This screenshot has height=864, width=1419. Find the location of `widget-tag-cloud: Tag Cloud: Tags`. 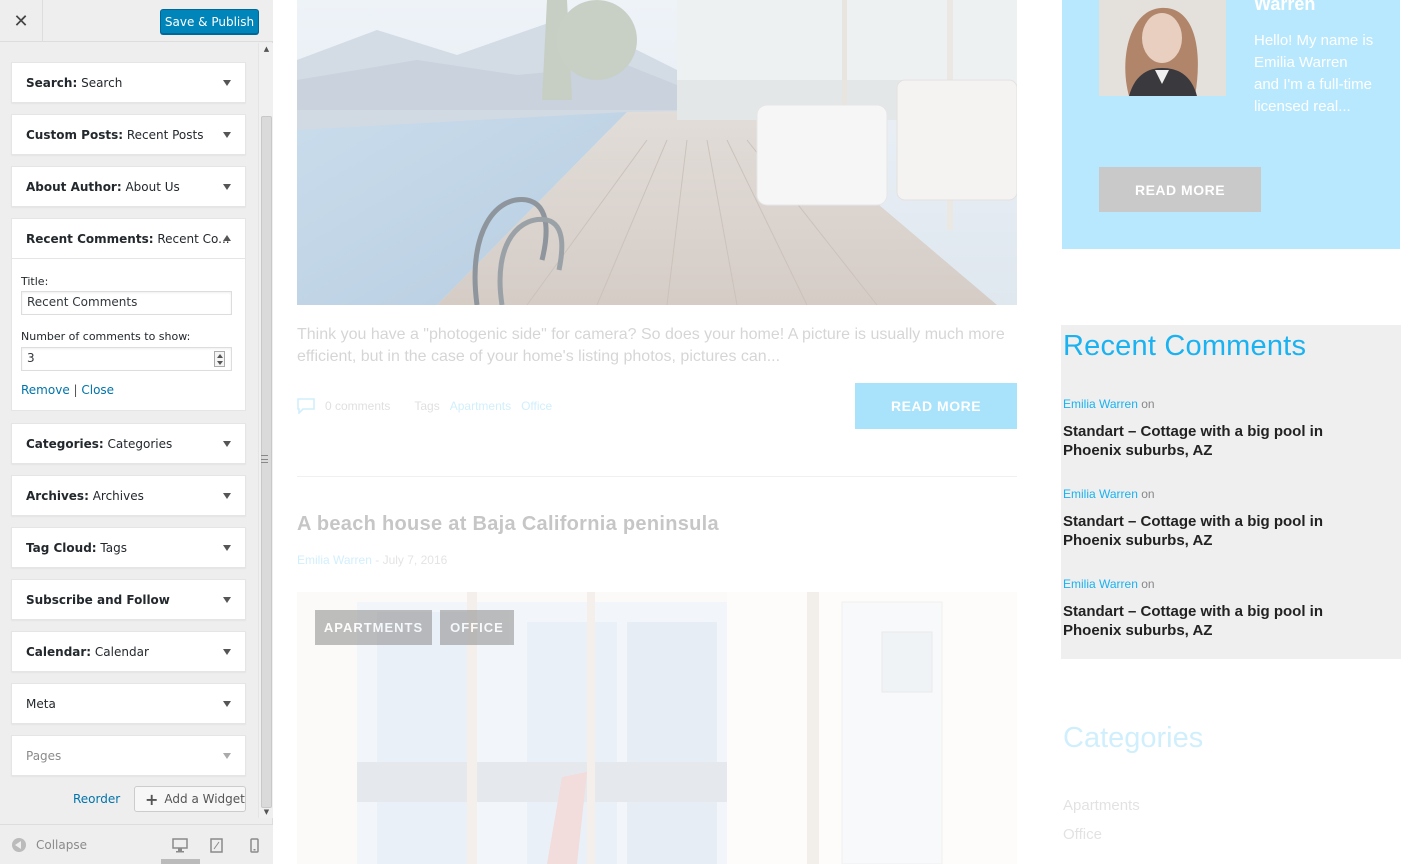

widget-tag-cloud: Tag Cloud: Tags is located at coordinates (128, 547).